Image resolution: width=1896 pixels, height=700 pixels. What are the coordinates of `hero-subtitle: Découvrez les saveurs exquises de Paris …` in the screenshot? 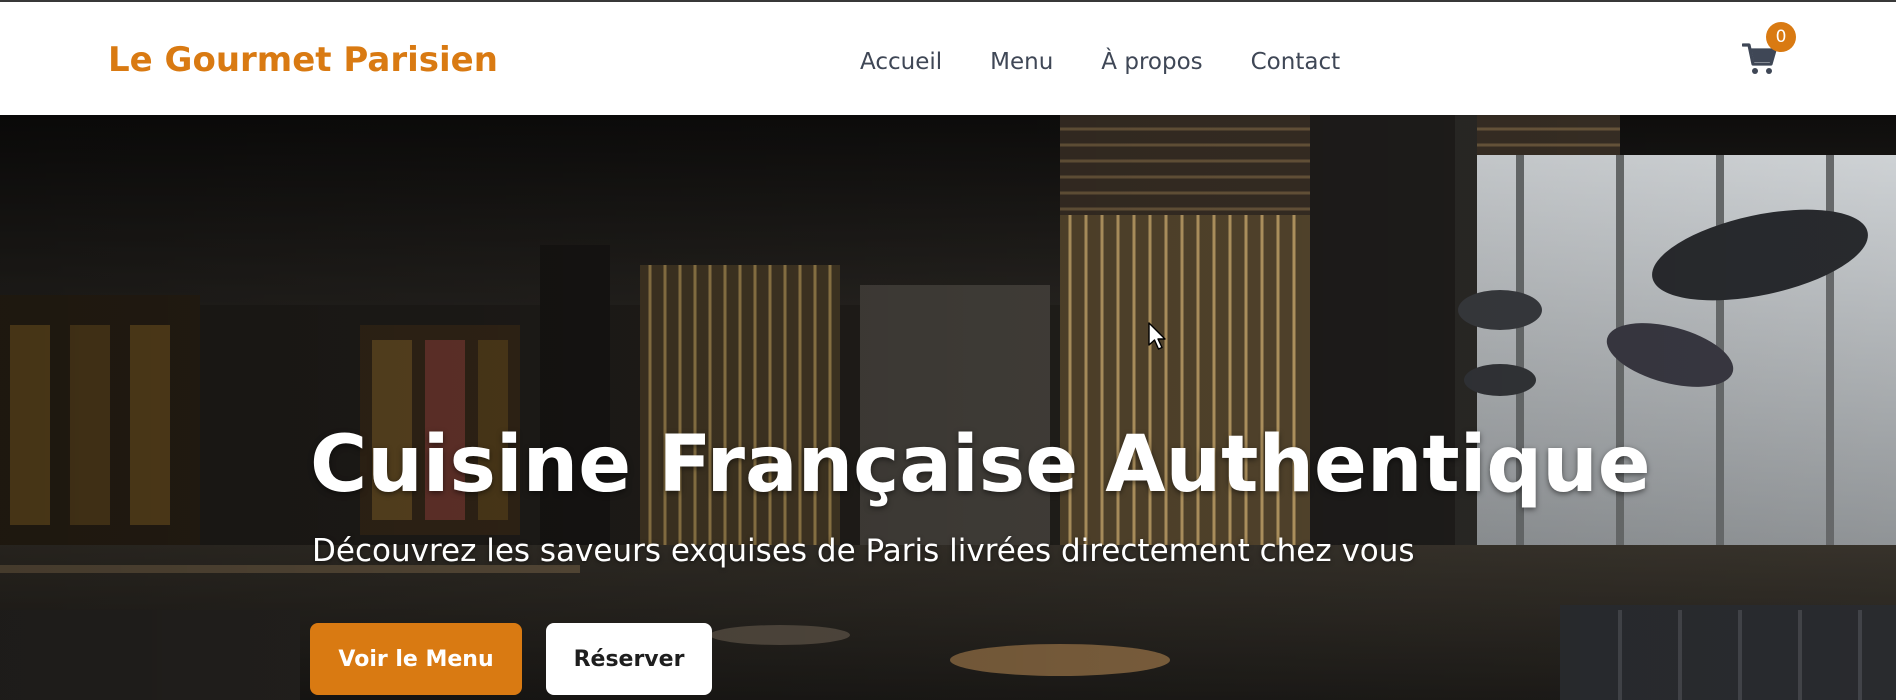 It's located at (863, 551).